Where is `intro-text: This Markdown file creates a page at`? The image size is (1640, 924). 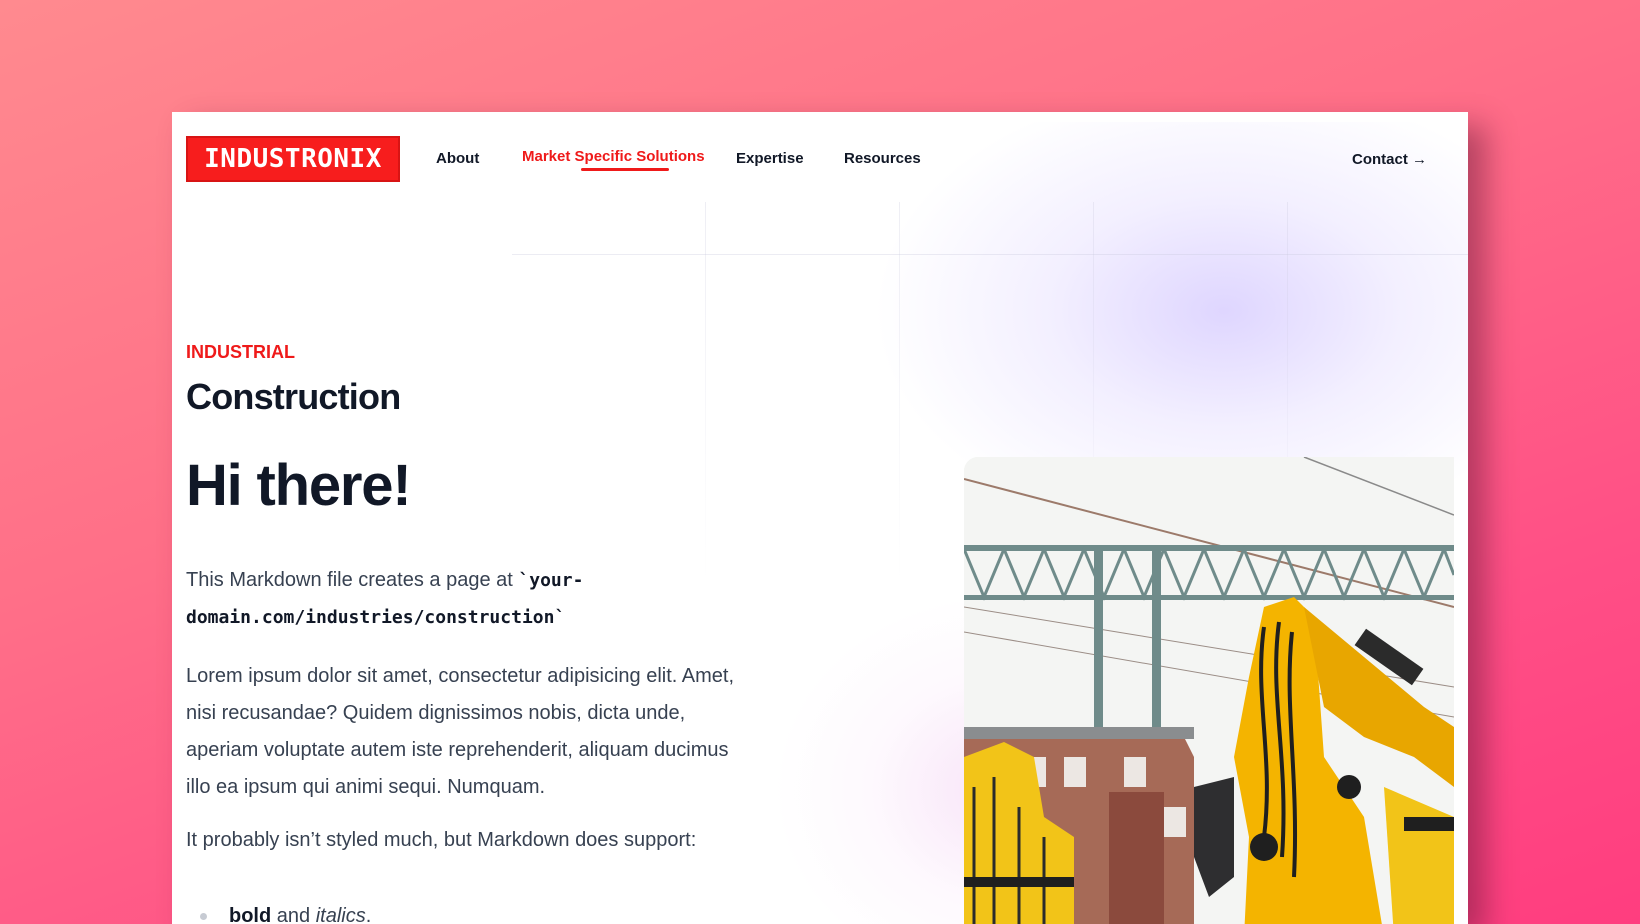 intro-text: This Markdown file creates a page at is located at coordinates (352, 580).